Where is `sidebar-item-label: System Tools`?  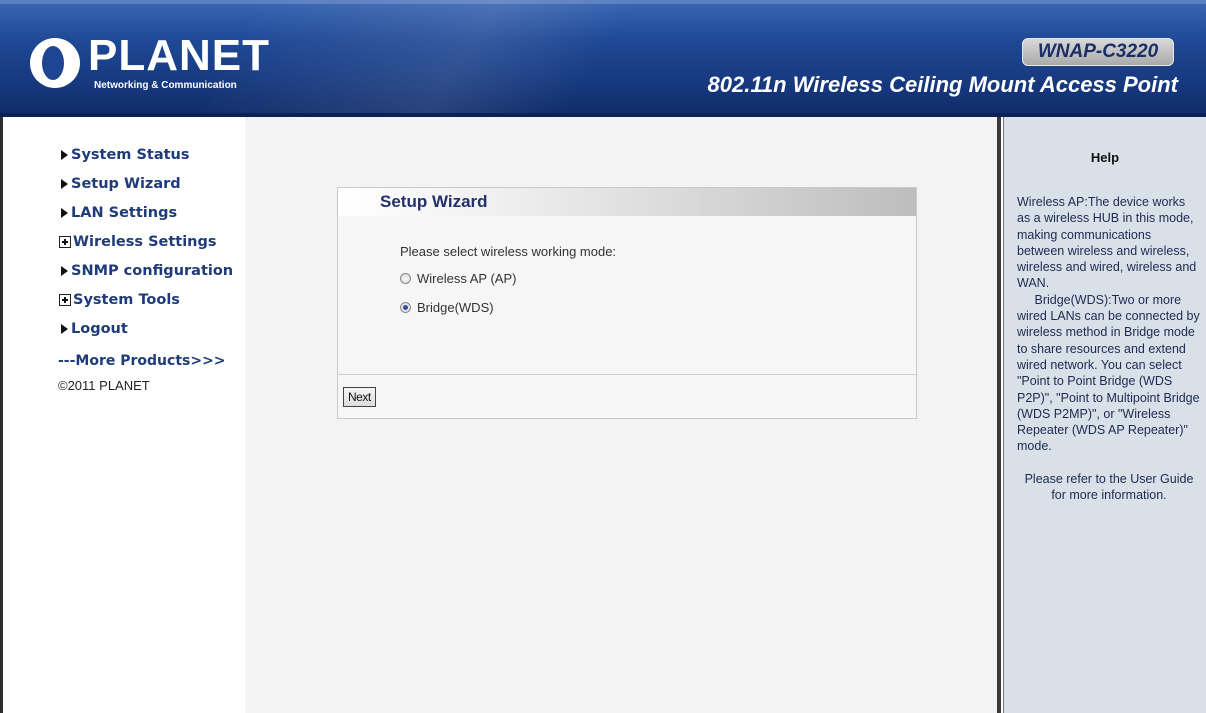
sidebar-item-label: System Tools is located at coordinates (126, 300).